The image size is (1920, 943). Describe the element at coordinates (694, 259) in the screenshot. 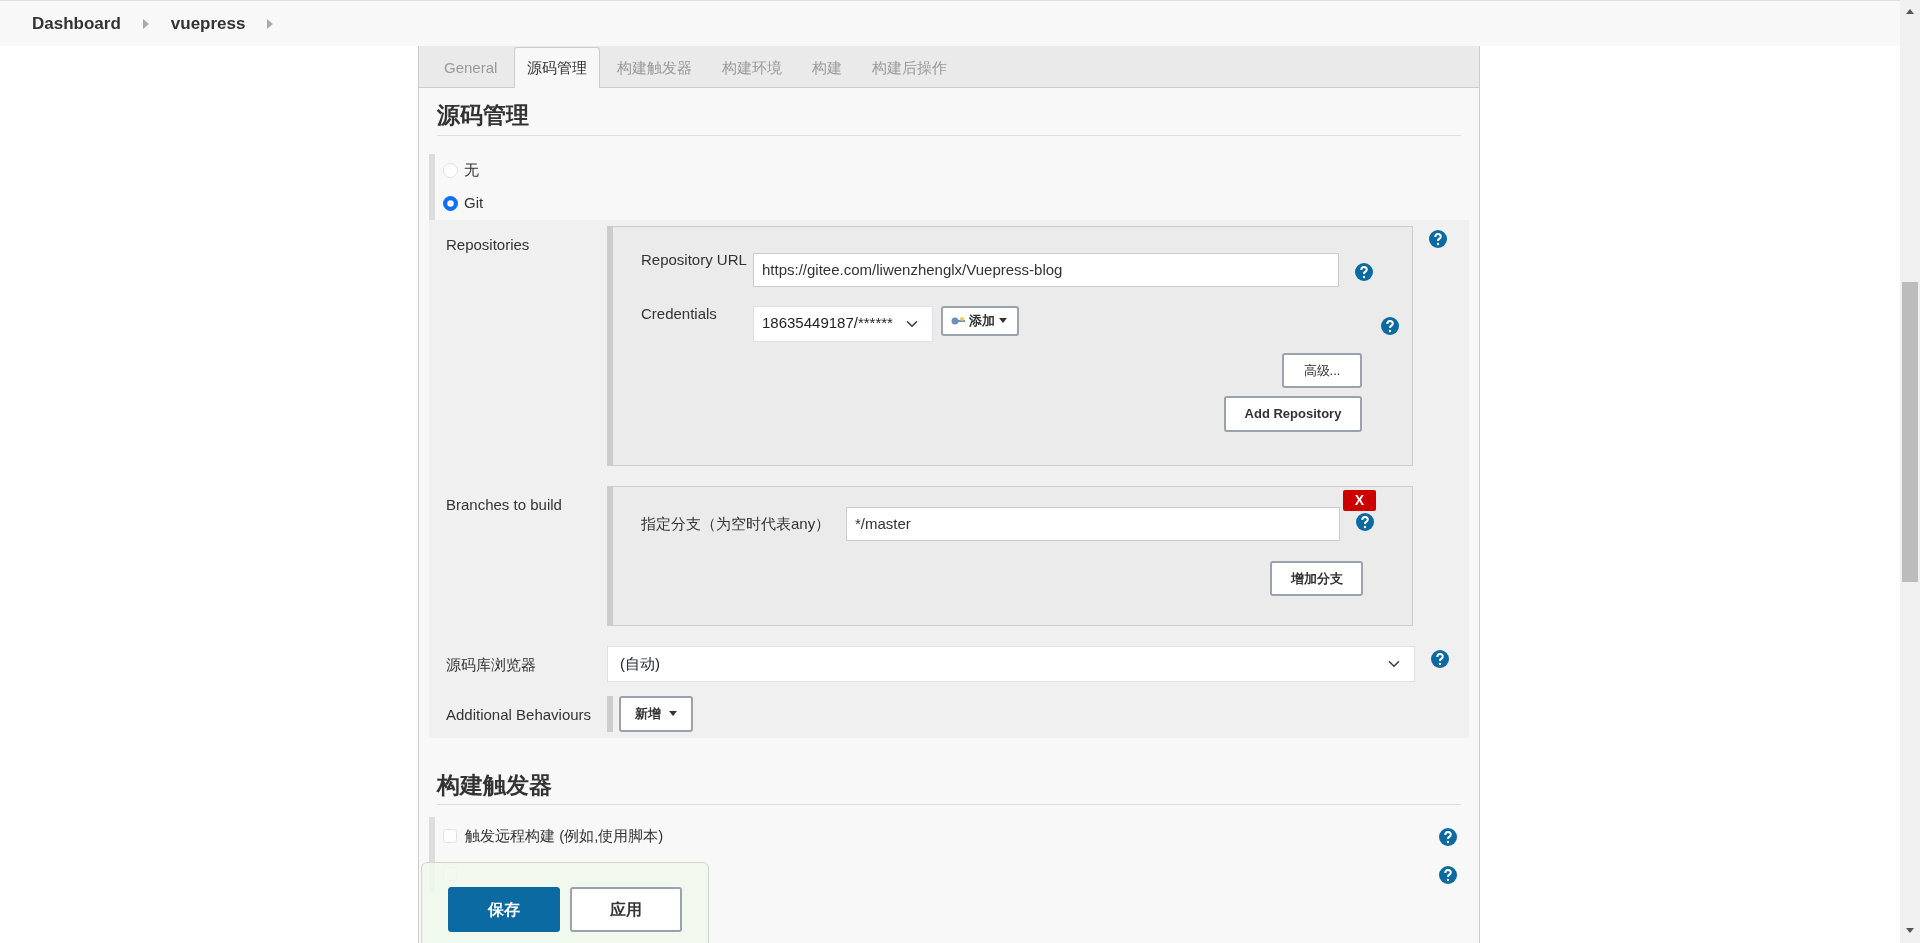

I see `field-label: Repository URL` at that location.